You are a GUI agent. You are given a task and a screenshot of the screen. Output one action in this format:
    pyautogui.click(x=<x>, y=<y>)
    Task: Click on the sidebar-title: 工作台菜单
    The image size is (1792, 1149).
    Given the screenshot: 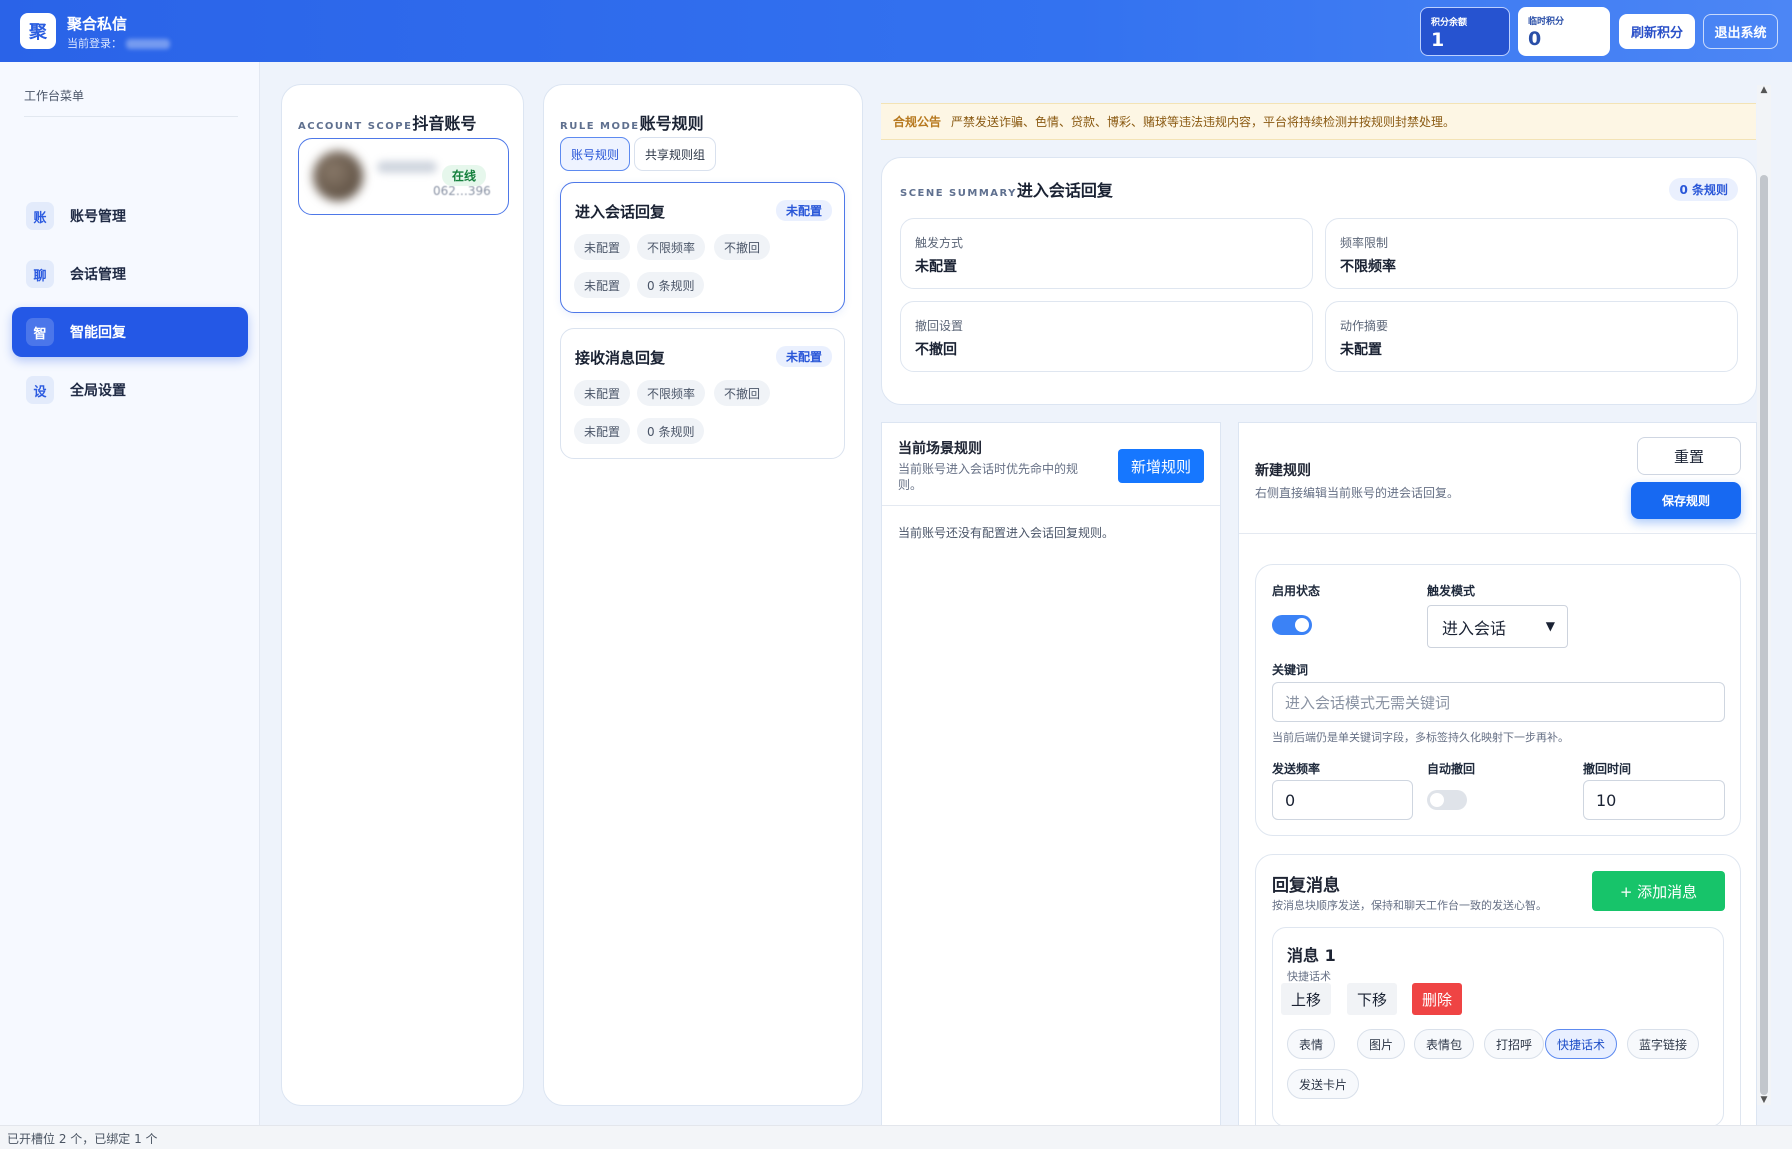 What is the action you would take?
    pyautogui.click(x=54, y=96)
    